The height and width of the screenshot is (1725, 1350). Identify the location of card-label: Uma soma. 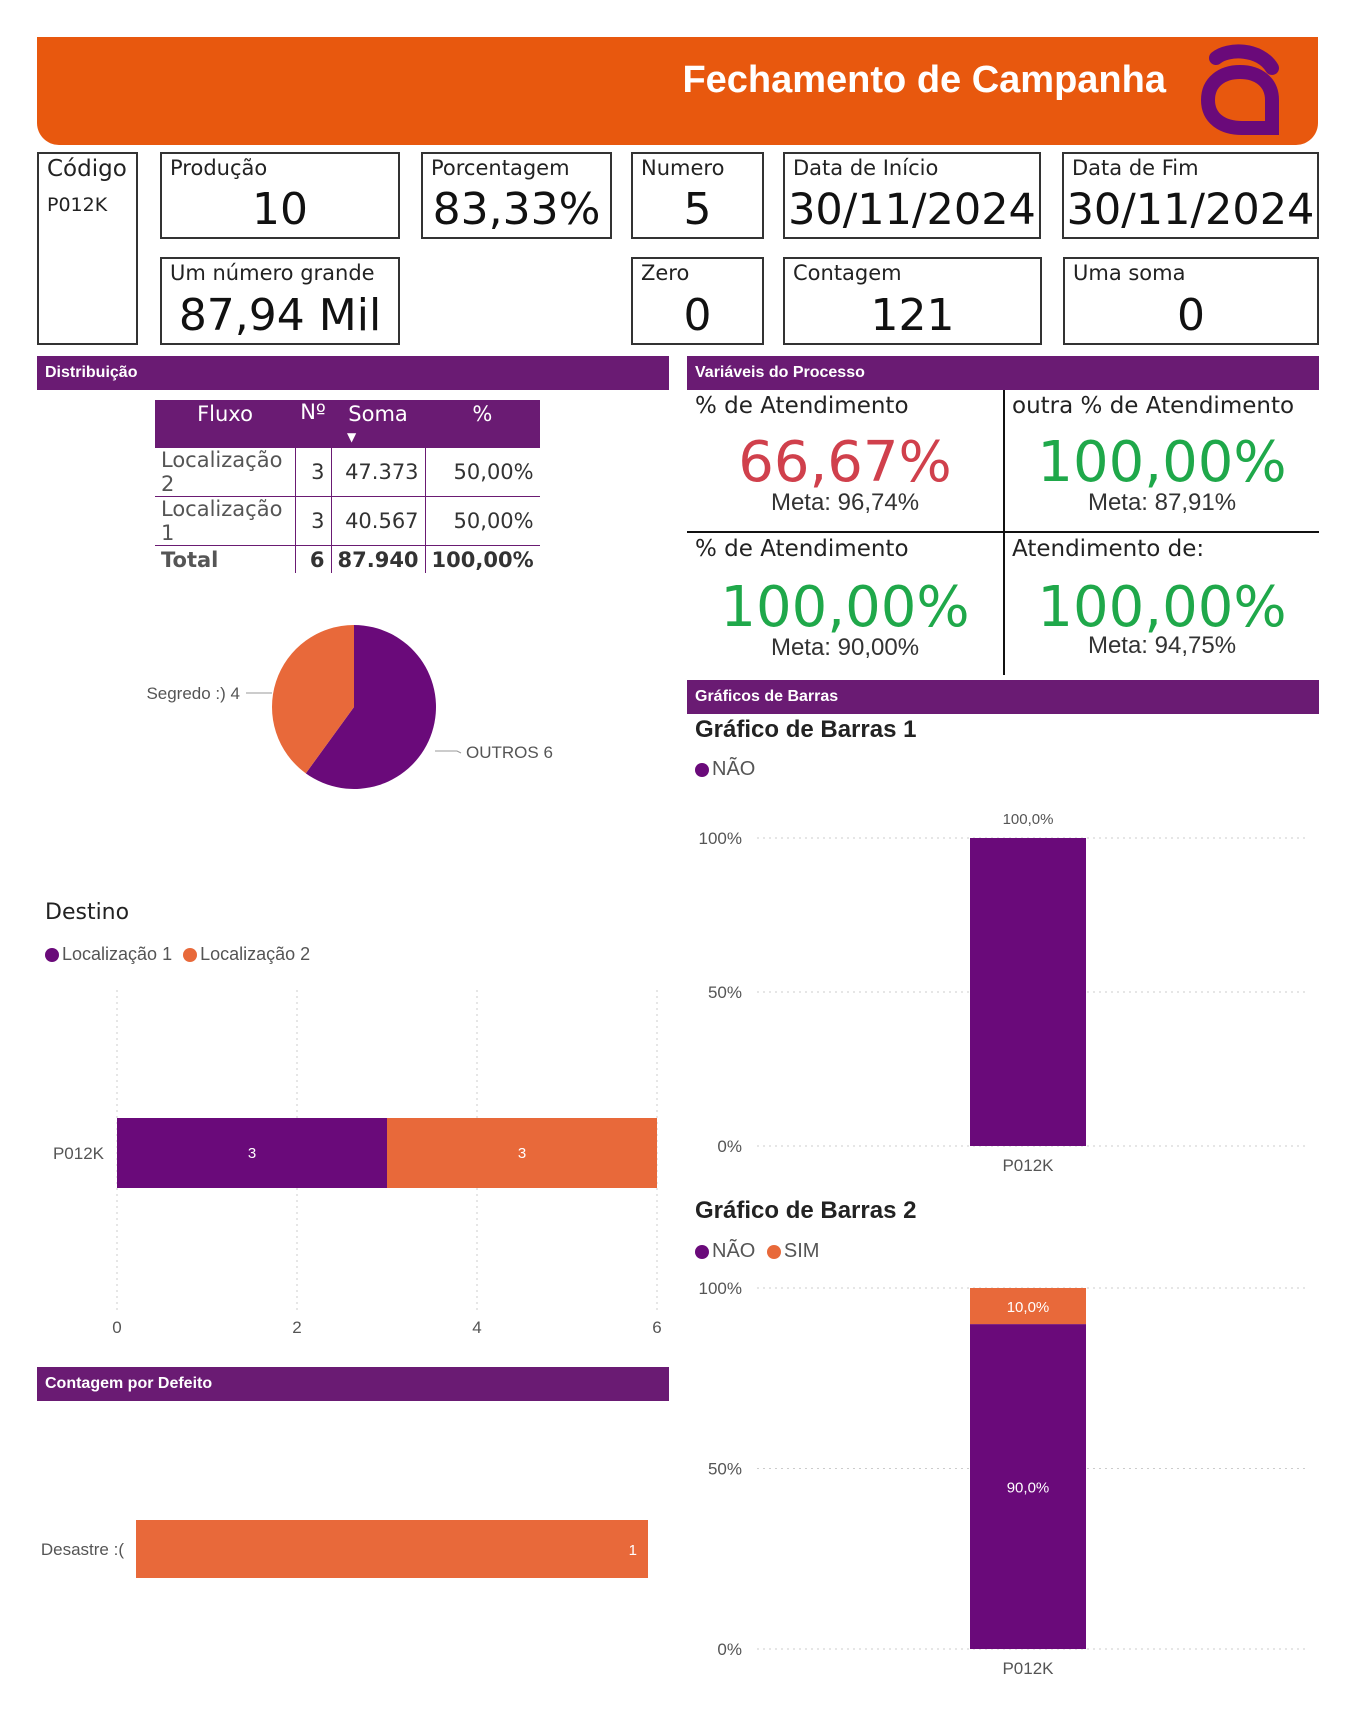
(1129, 273).